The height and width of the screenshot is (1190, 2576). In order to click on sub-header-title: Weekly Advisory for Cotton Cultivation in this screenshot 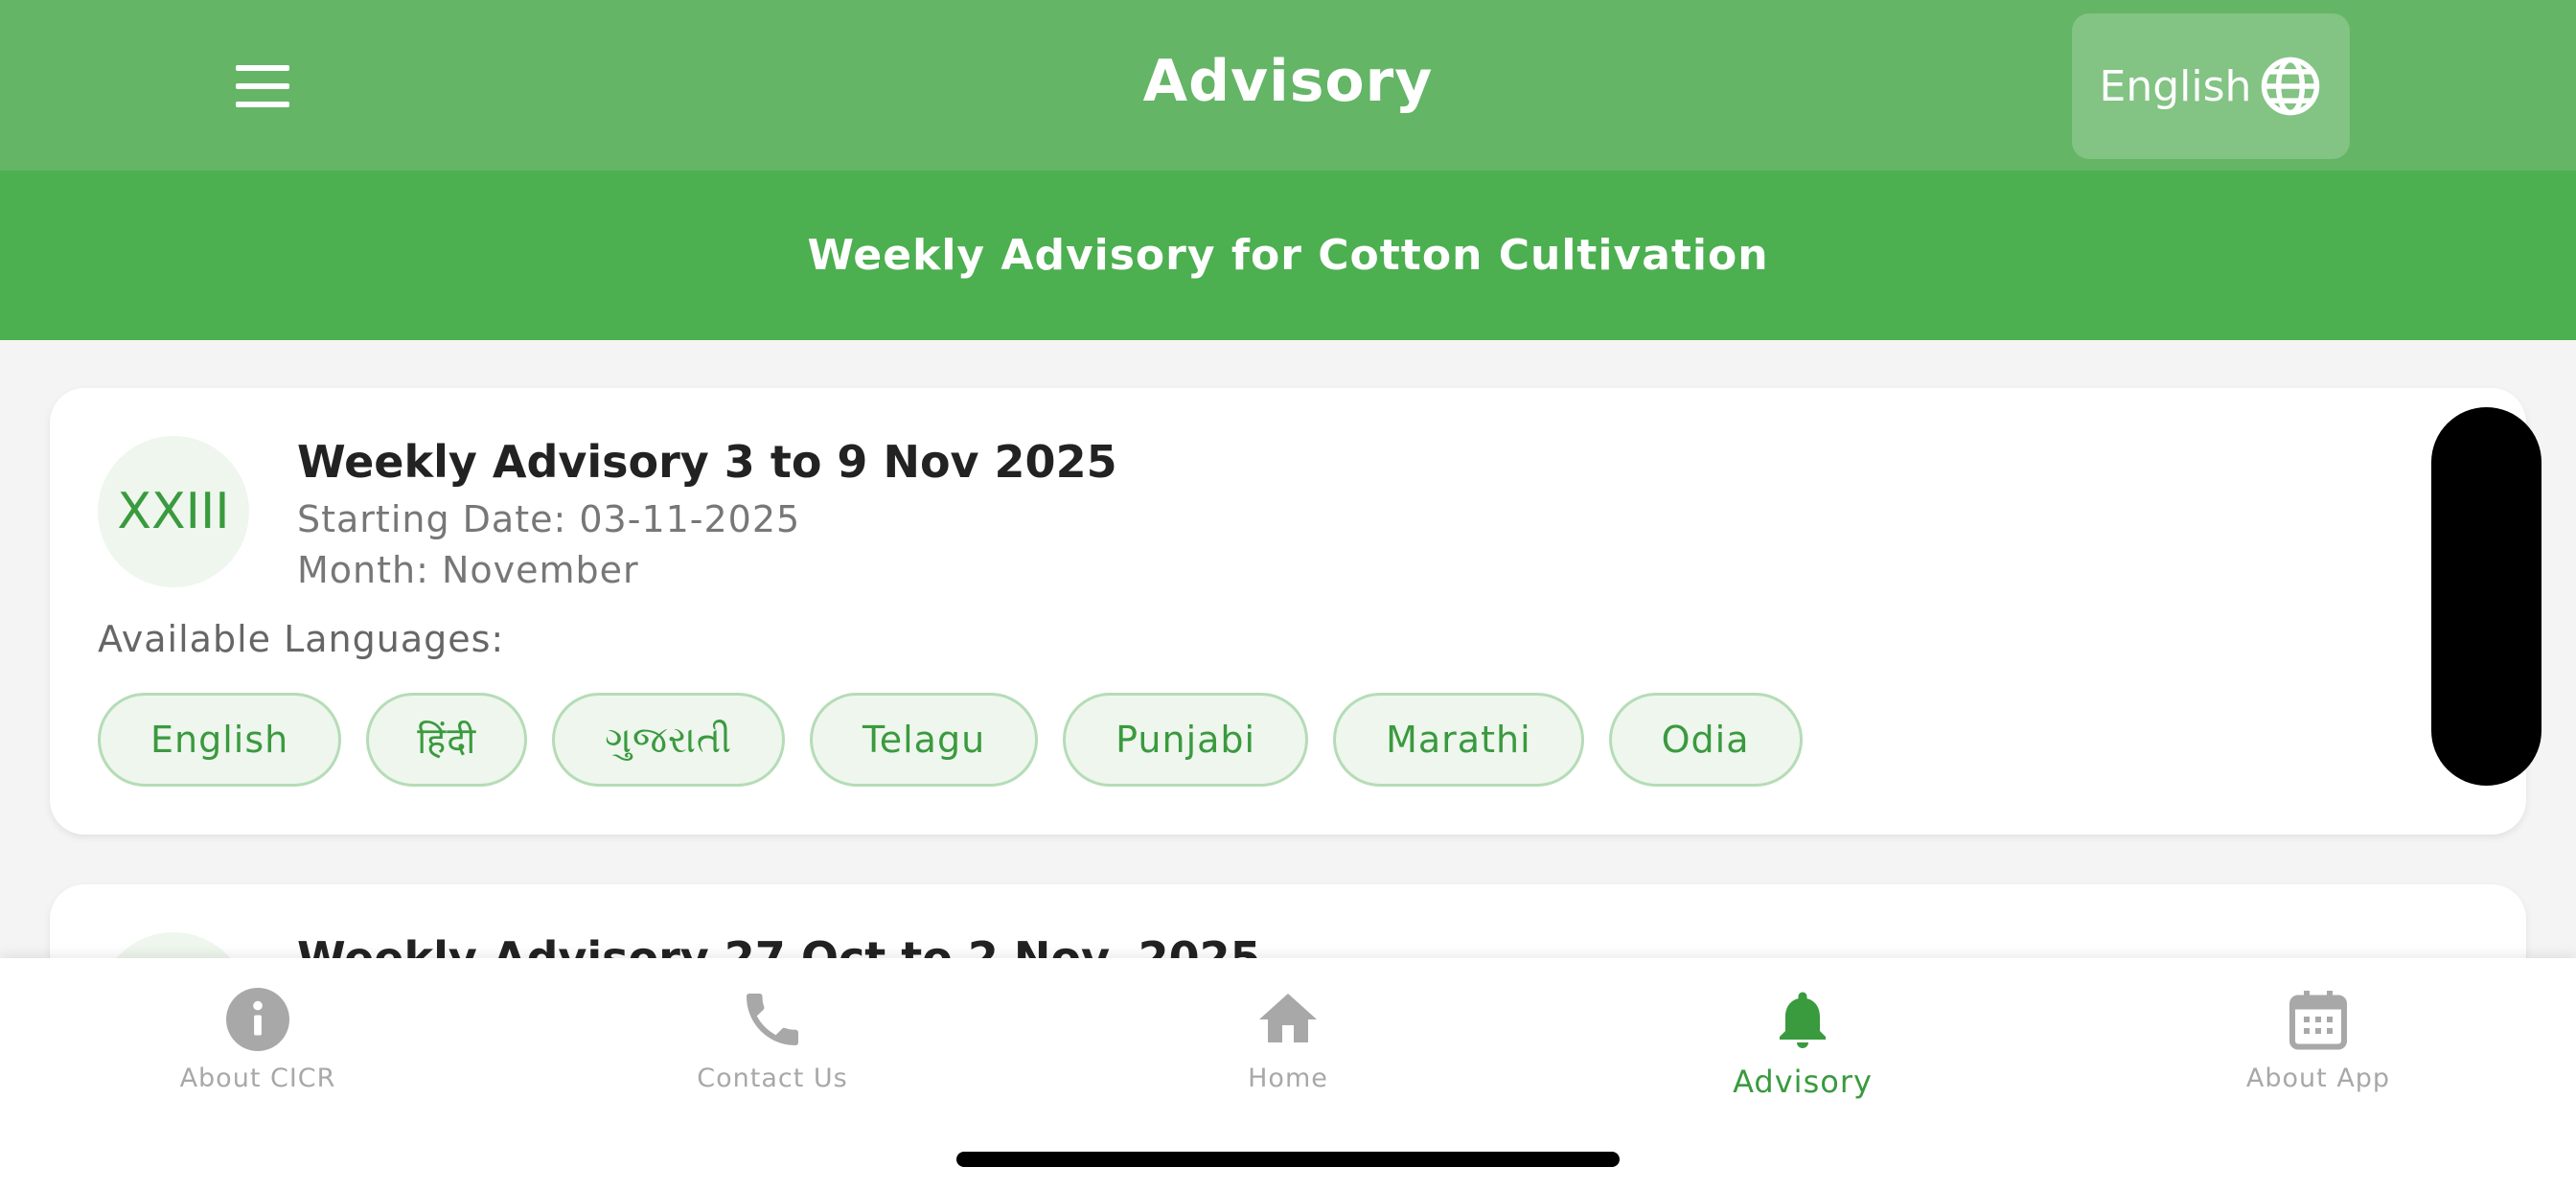, I will do `click(1288, 256)`.